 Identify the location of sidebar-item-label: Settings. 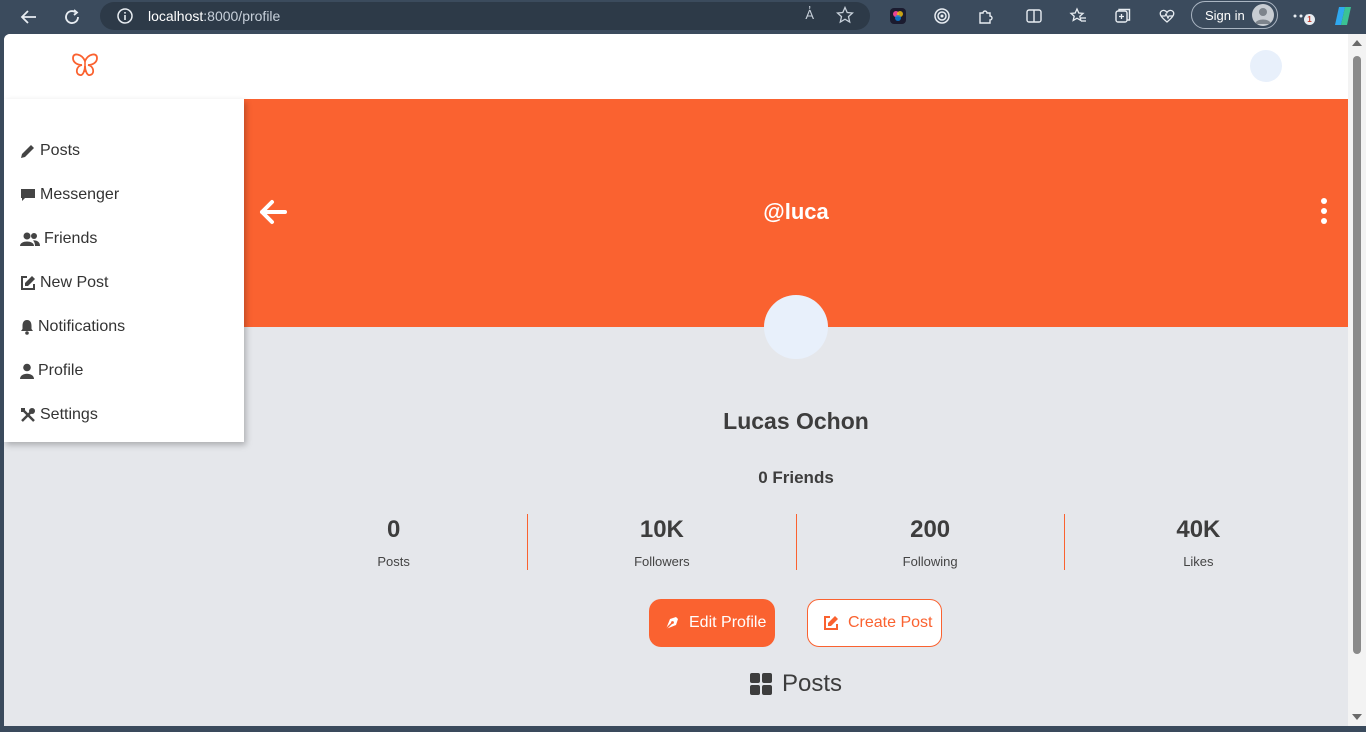
(69, 414).